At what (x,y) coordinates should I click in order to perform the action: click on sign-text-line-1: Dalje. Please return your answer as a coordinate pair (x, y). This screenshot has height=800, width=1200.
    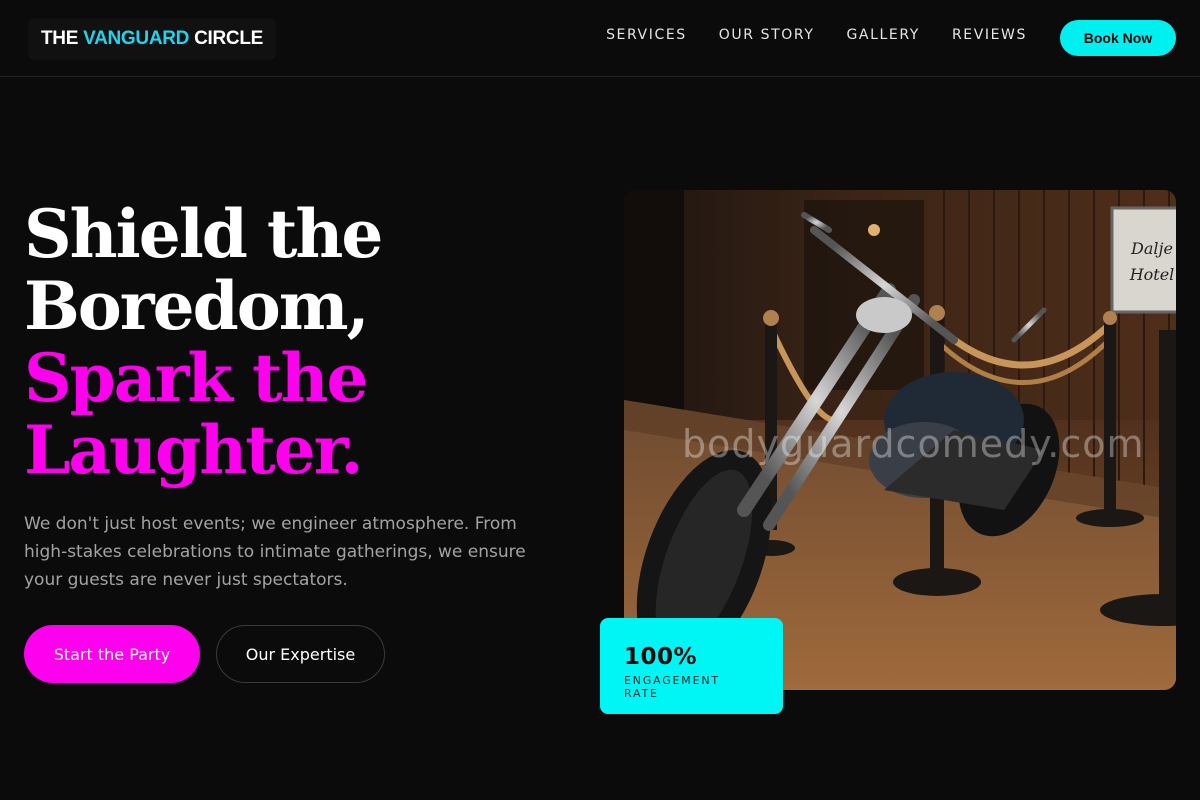
    Looking at the image, I should click on (1151, 248).